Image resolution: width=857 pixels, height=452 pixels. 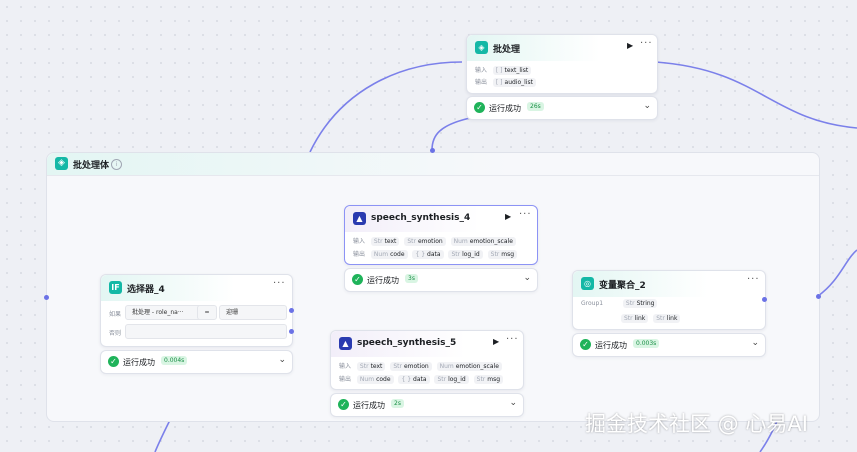 I want to click on operator-select: =, so click(x=207, y=312).